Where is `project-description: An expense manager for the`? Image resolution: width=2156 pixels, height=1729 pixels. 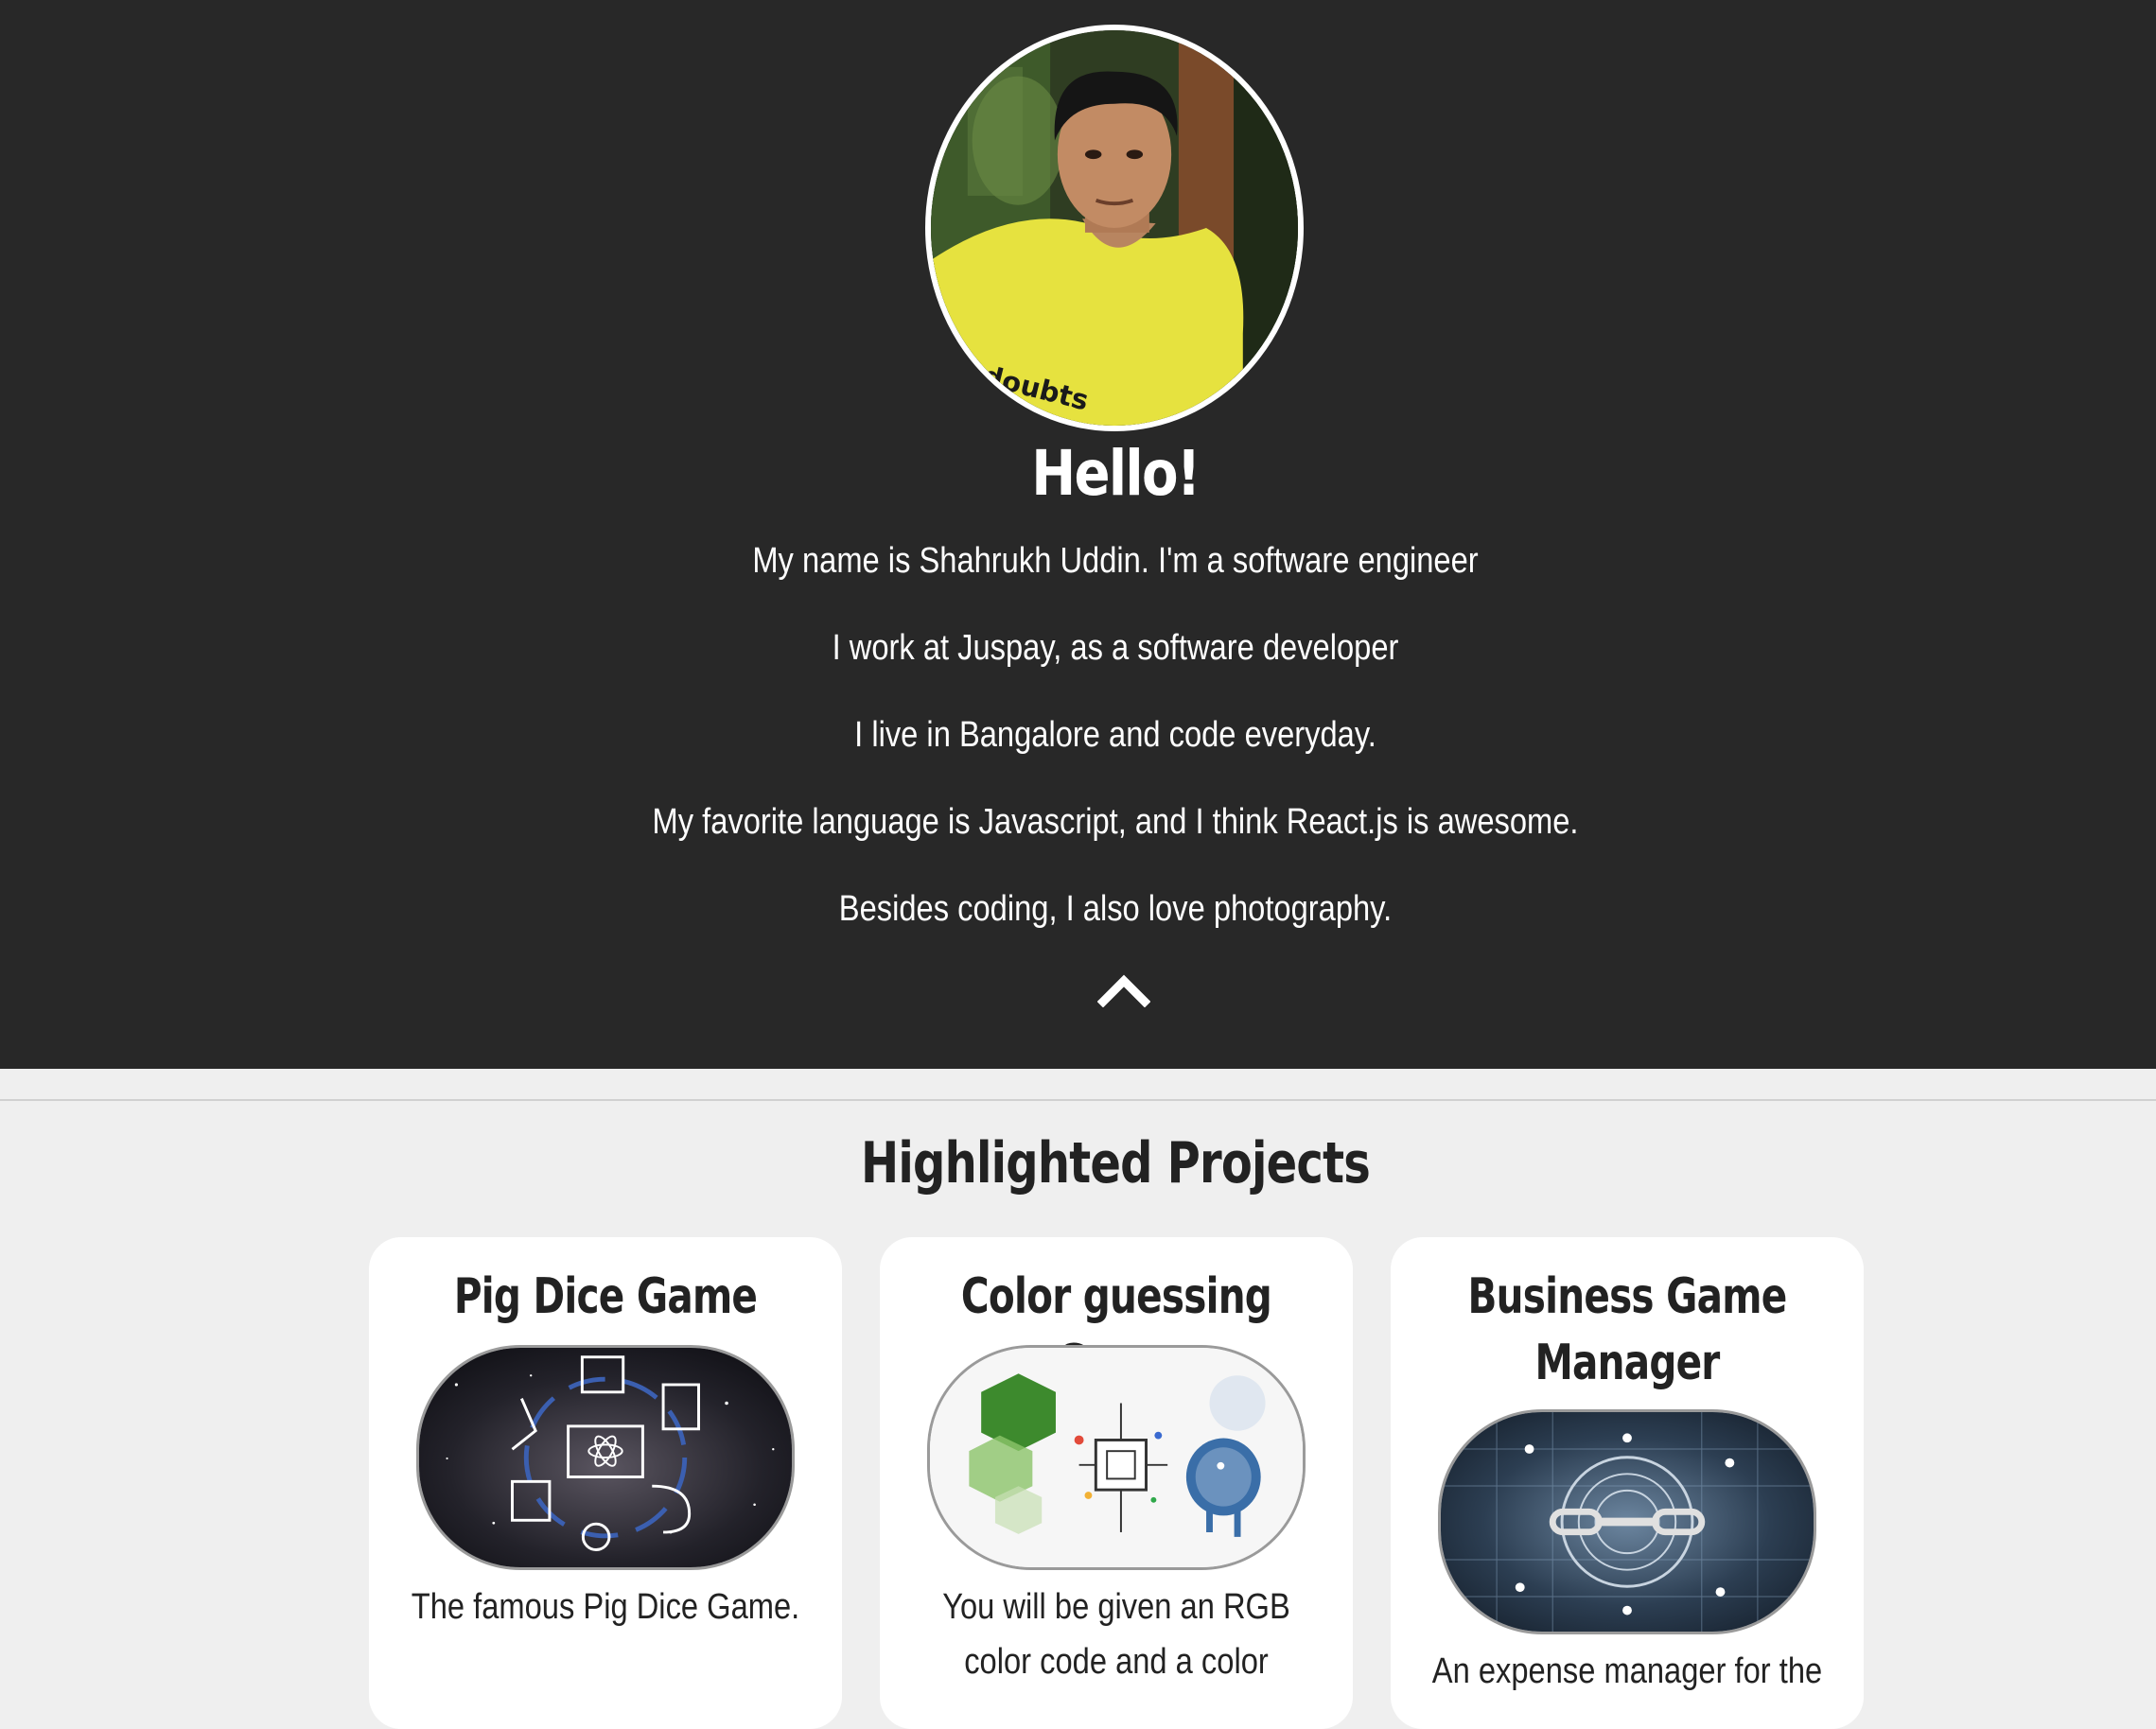
project-description: An expense manager for the is located at coordinates (1627, 1671).